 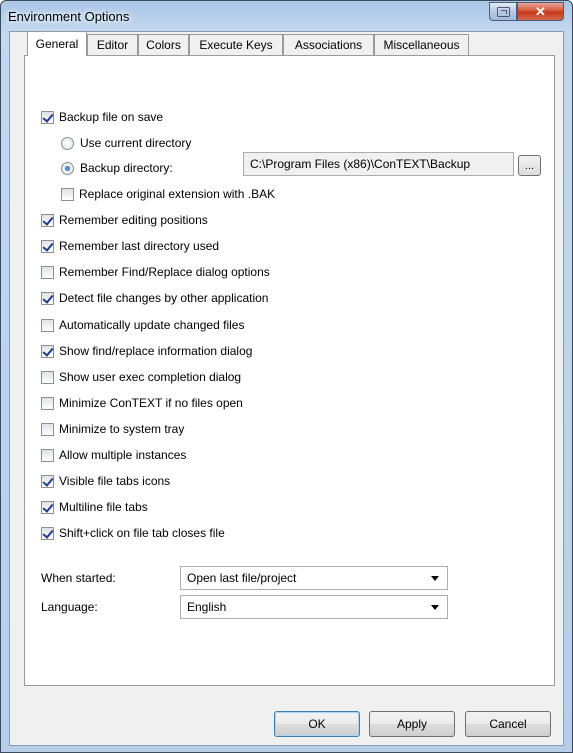 What do you see at coordinates (103, 507) in the screenshot?
I see `checkbox-label: Multiline file tabs` at bounding box center [103, 507].